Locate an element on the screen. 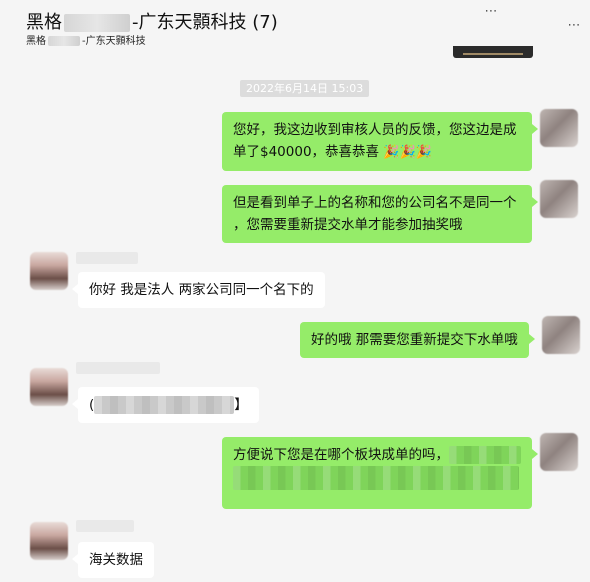 This screenshot has height=582, width=590. message-bubble-outgoing: 但是看到单子上的名称和您的公司名不是同一个 ，您需要重新提交水单才能参加抽奖哦 is located at coordinates (380, 214).